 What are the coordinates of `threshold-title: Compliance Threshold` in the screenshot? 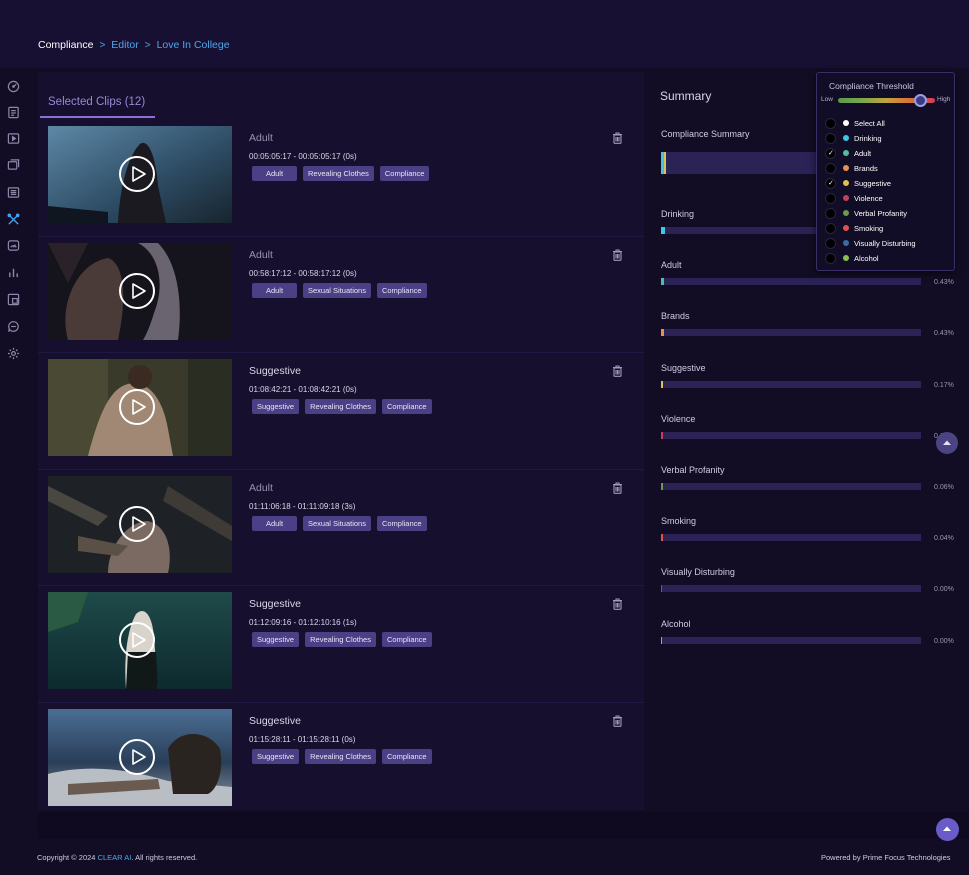 It's located at (871, 86).